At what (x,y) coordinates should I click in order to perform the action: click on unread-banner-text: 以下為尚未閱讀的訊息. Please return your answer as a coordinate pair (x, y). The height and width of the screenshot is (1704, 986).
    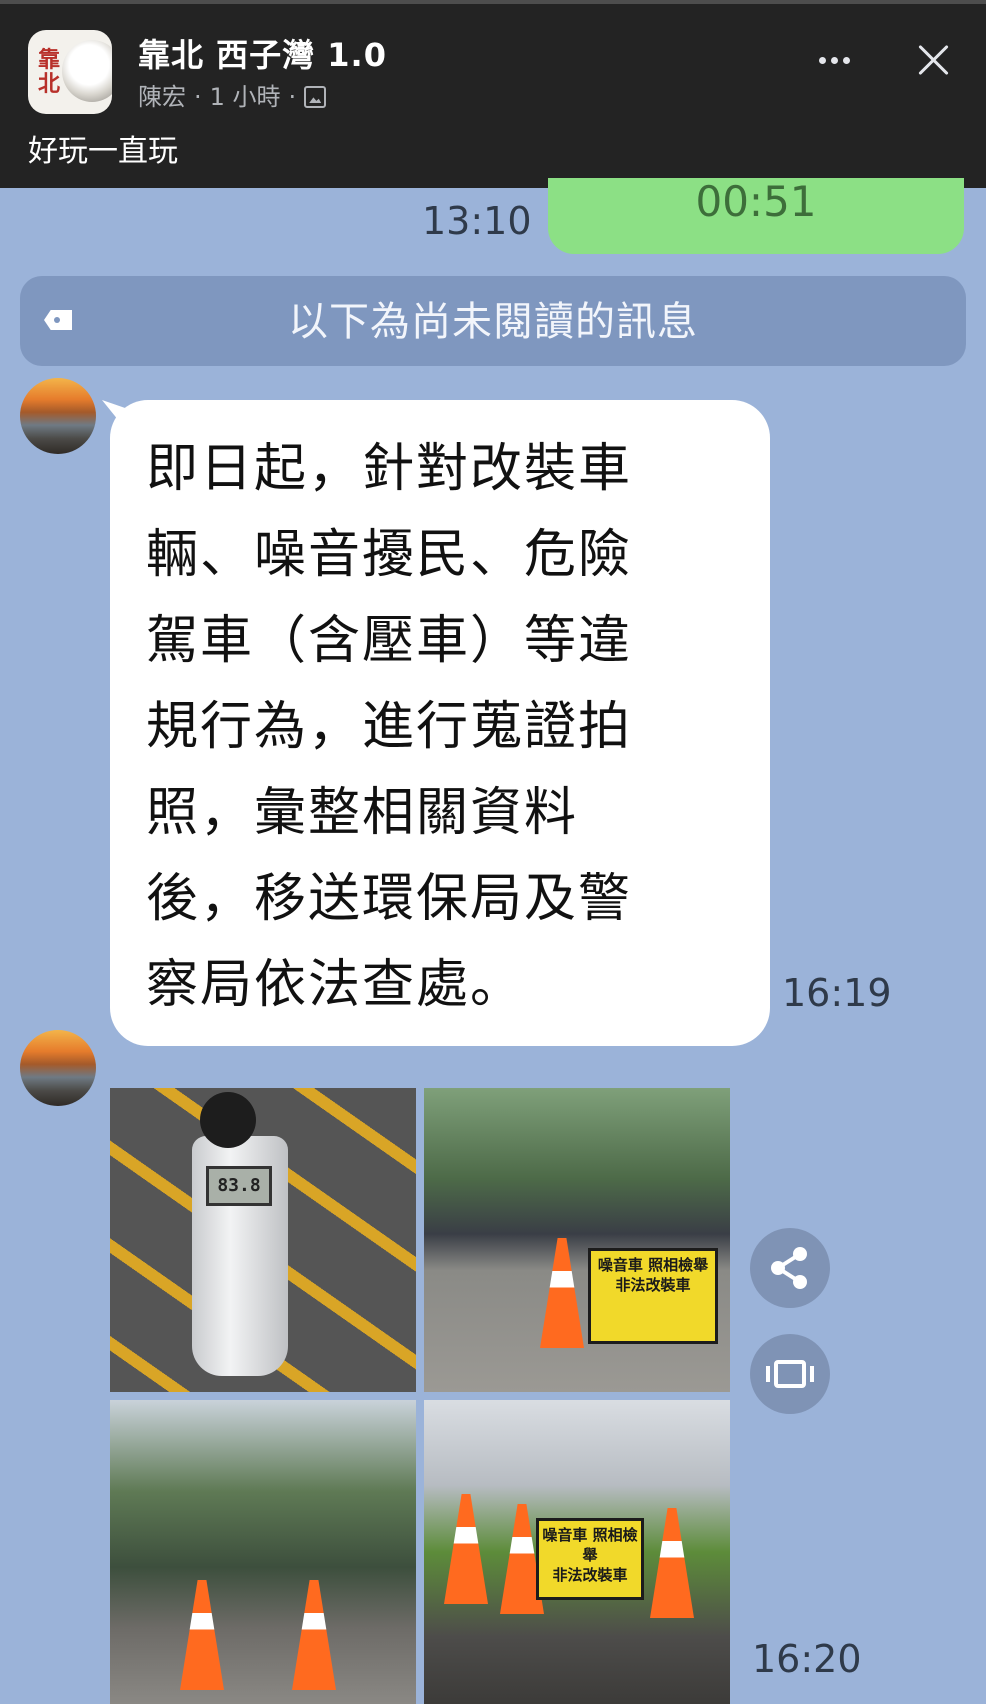
    Looking at the image, I should click on (493, 322).